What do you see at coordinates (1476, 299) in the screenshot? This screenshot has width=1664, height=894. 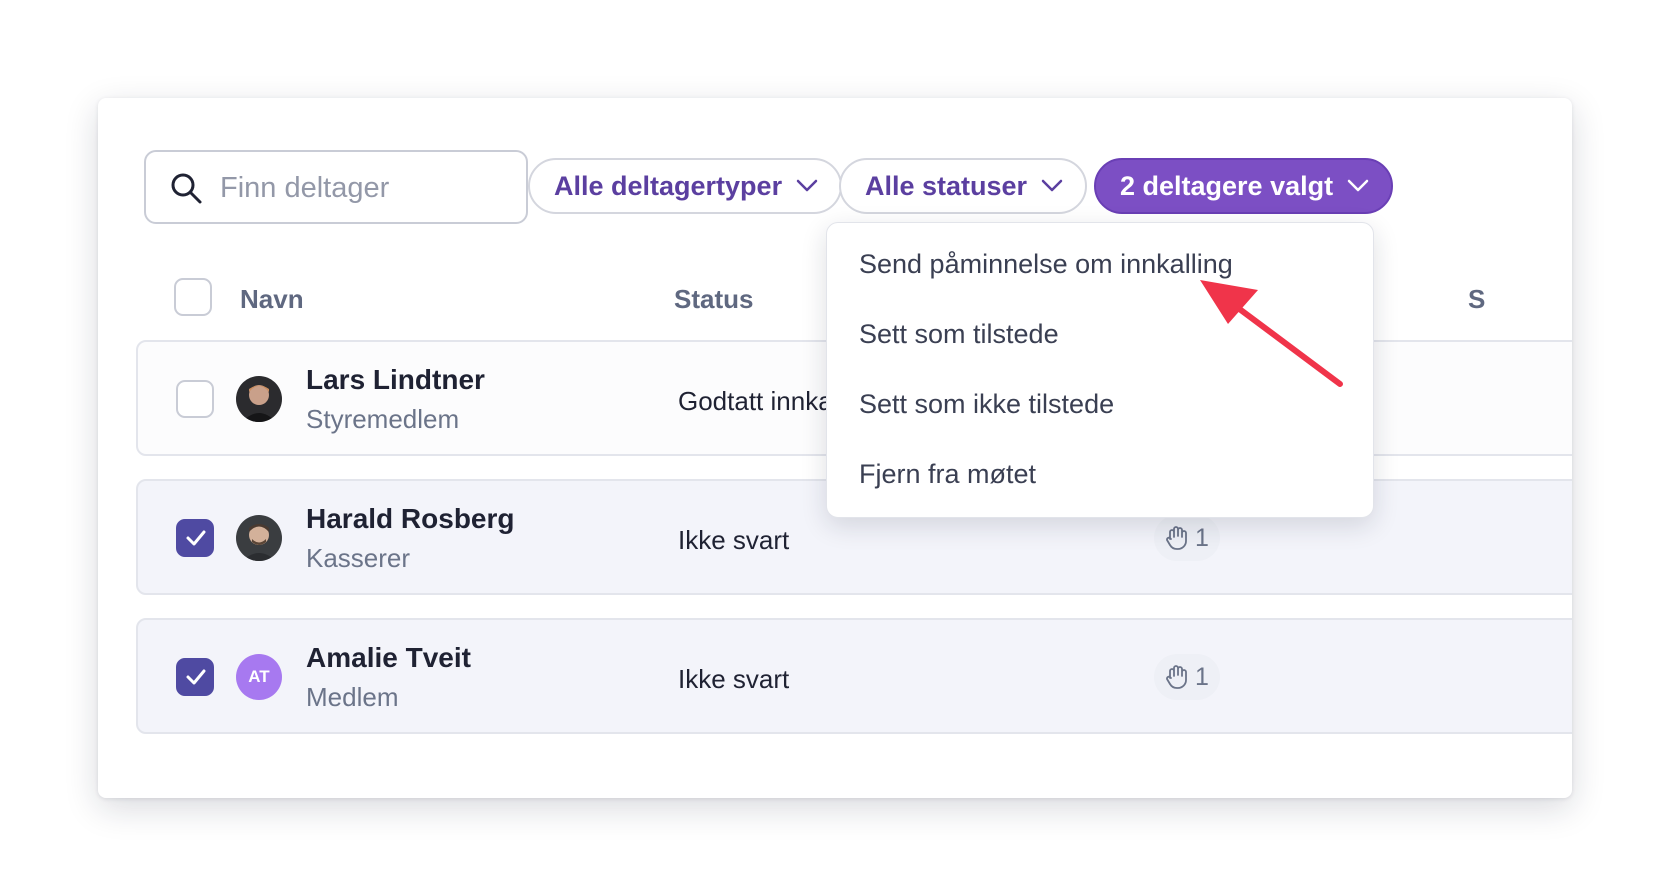 I see `column-header-truncated: S` at bounding box center [1476, 299].